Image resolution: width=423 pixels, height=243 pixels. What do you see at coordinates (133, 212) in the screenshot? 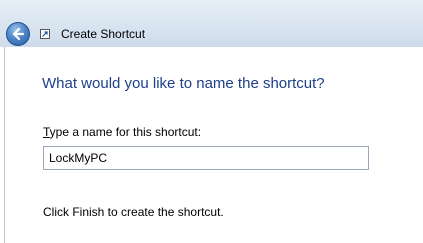
I see `finish-instruction: Click Finish to create the shortcut.` at bounding box center [133, 212].